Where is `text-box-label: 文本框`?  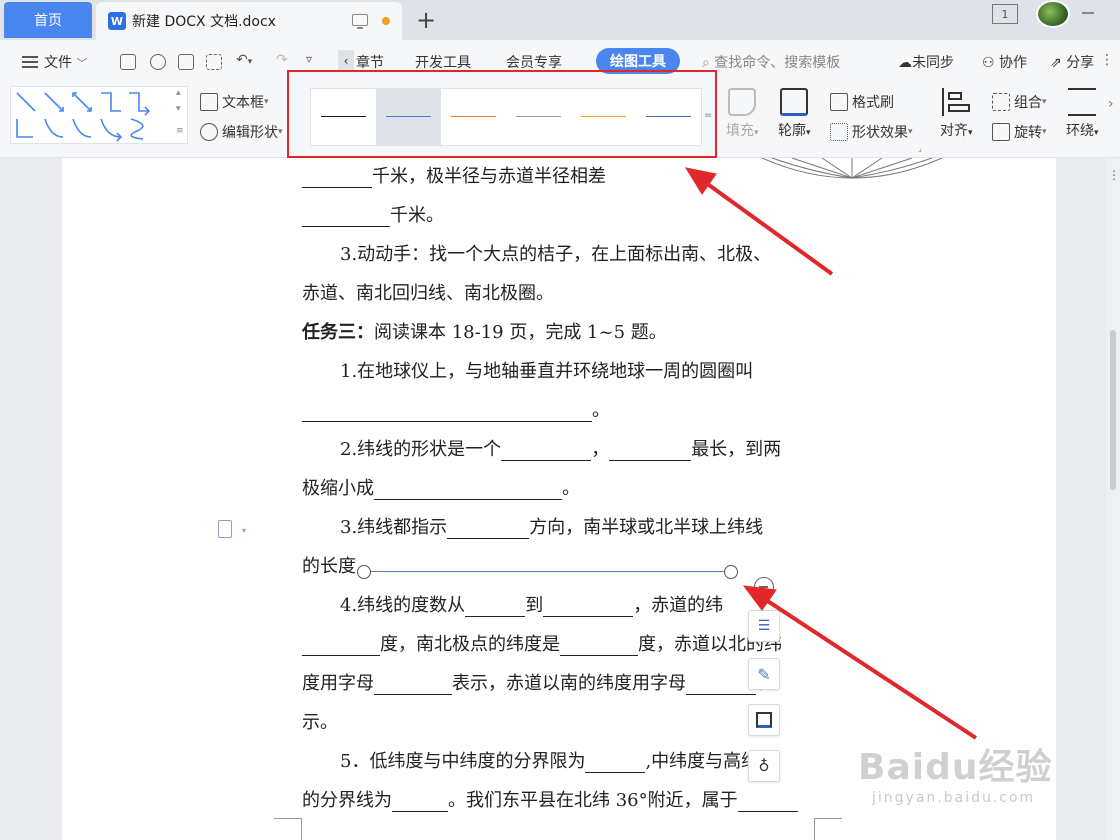
text-box-label: 文本框 is located at coordinates (243, 103).